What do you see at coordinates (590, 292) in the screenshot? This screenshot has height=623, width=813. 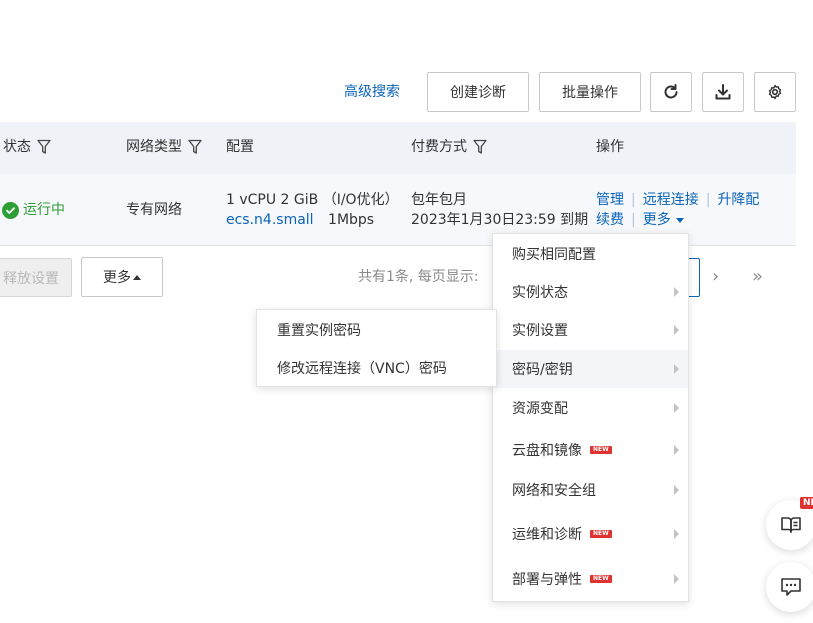 I see `menu-item-instance-status: 实例状态` at bounding box center [590, 292].